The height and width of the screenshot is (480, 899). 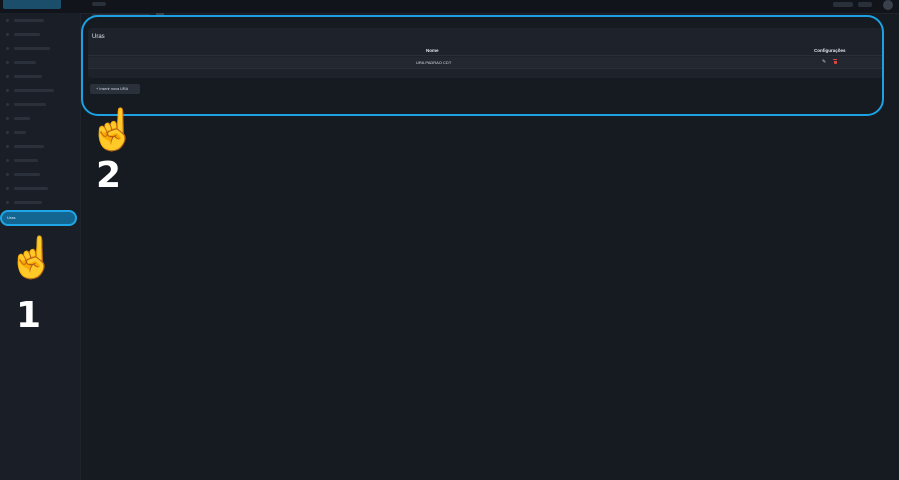 What do you see at coordinates (865, 4) in the screenshot?
I see `topbar-settings` at bounding box center [865, 4].